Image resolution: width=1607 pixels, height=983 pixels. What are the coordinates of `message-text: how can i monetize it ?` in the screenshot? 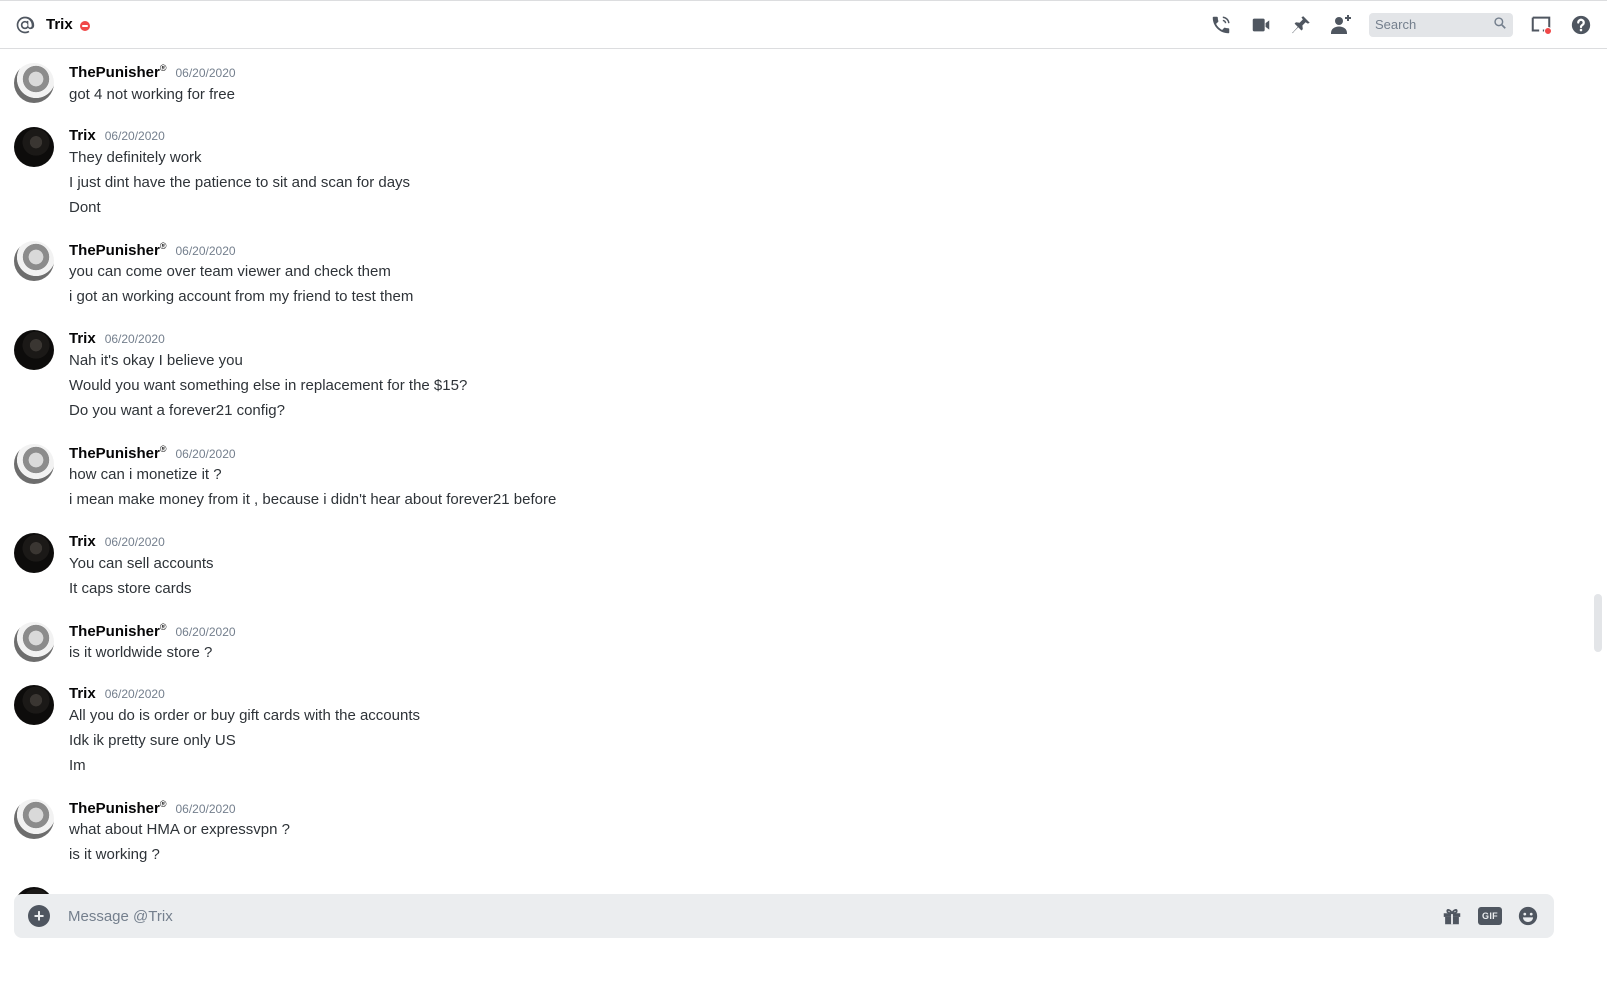 It's located at (145, 474).